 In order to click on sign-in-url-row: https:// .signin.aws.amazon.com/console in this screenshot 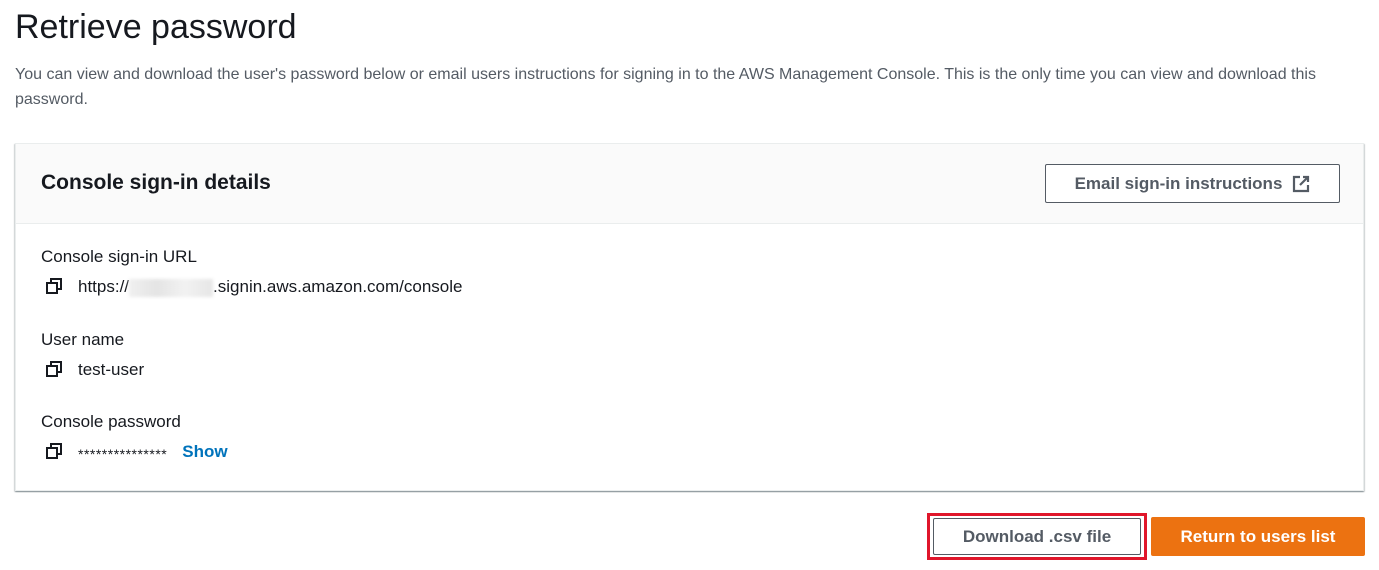, I will do `click(254, 287)`.